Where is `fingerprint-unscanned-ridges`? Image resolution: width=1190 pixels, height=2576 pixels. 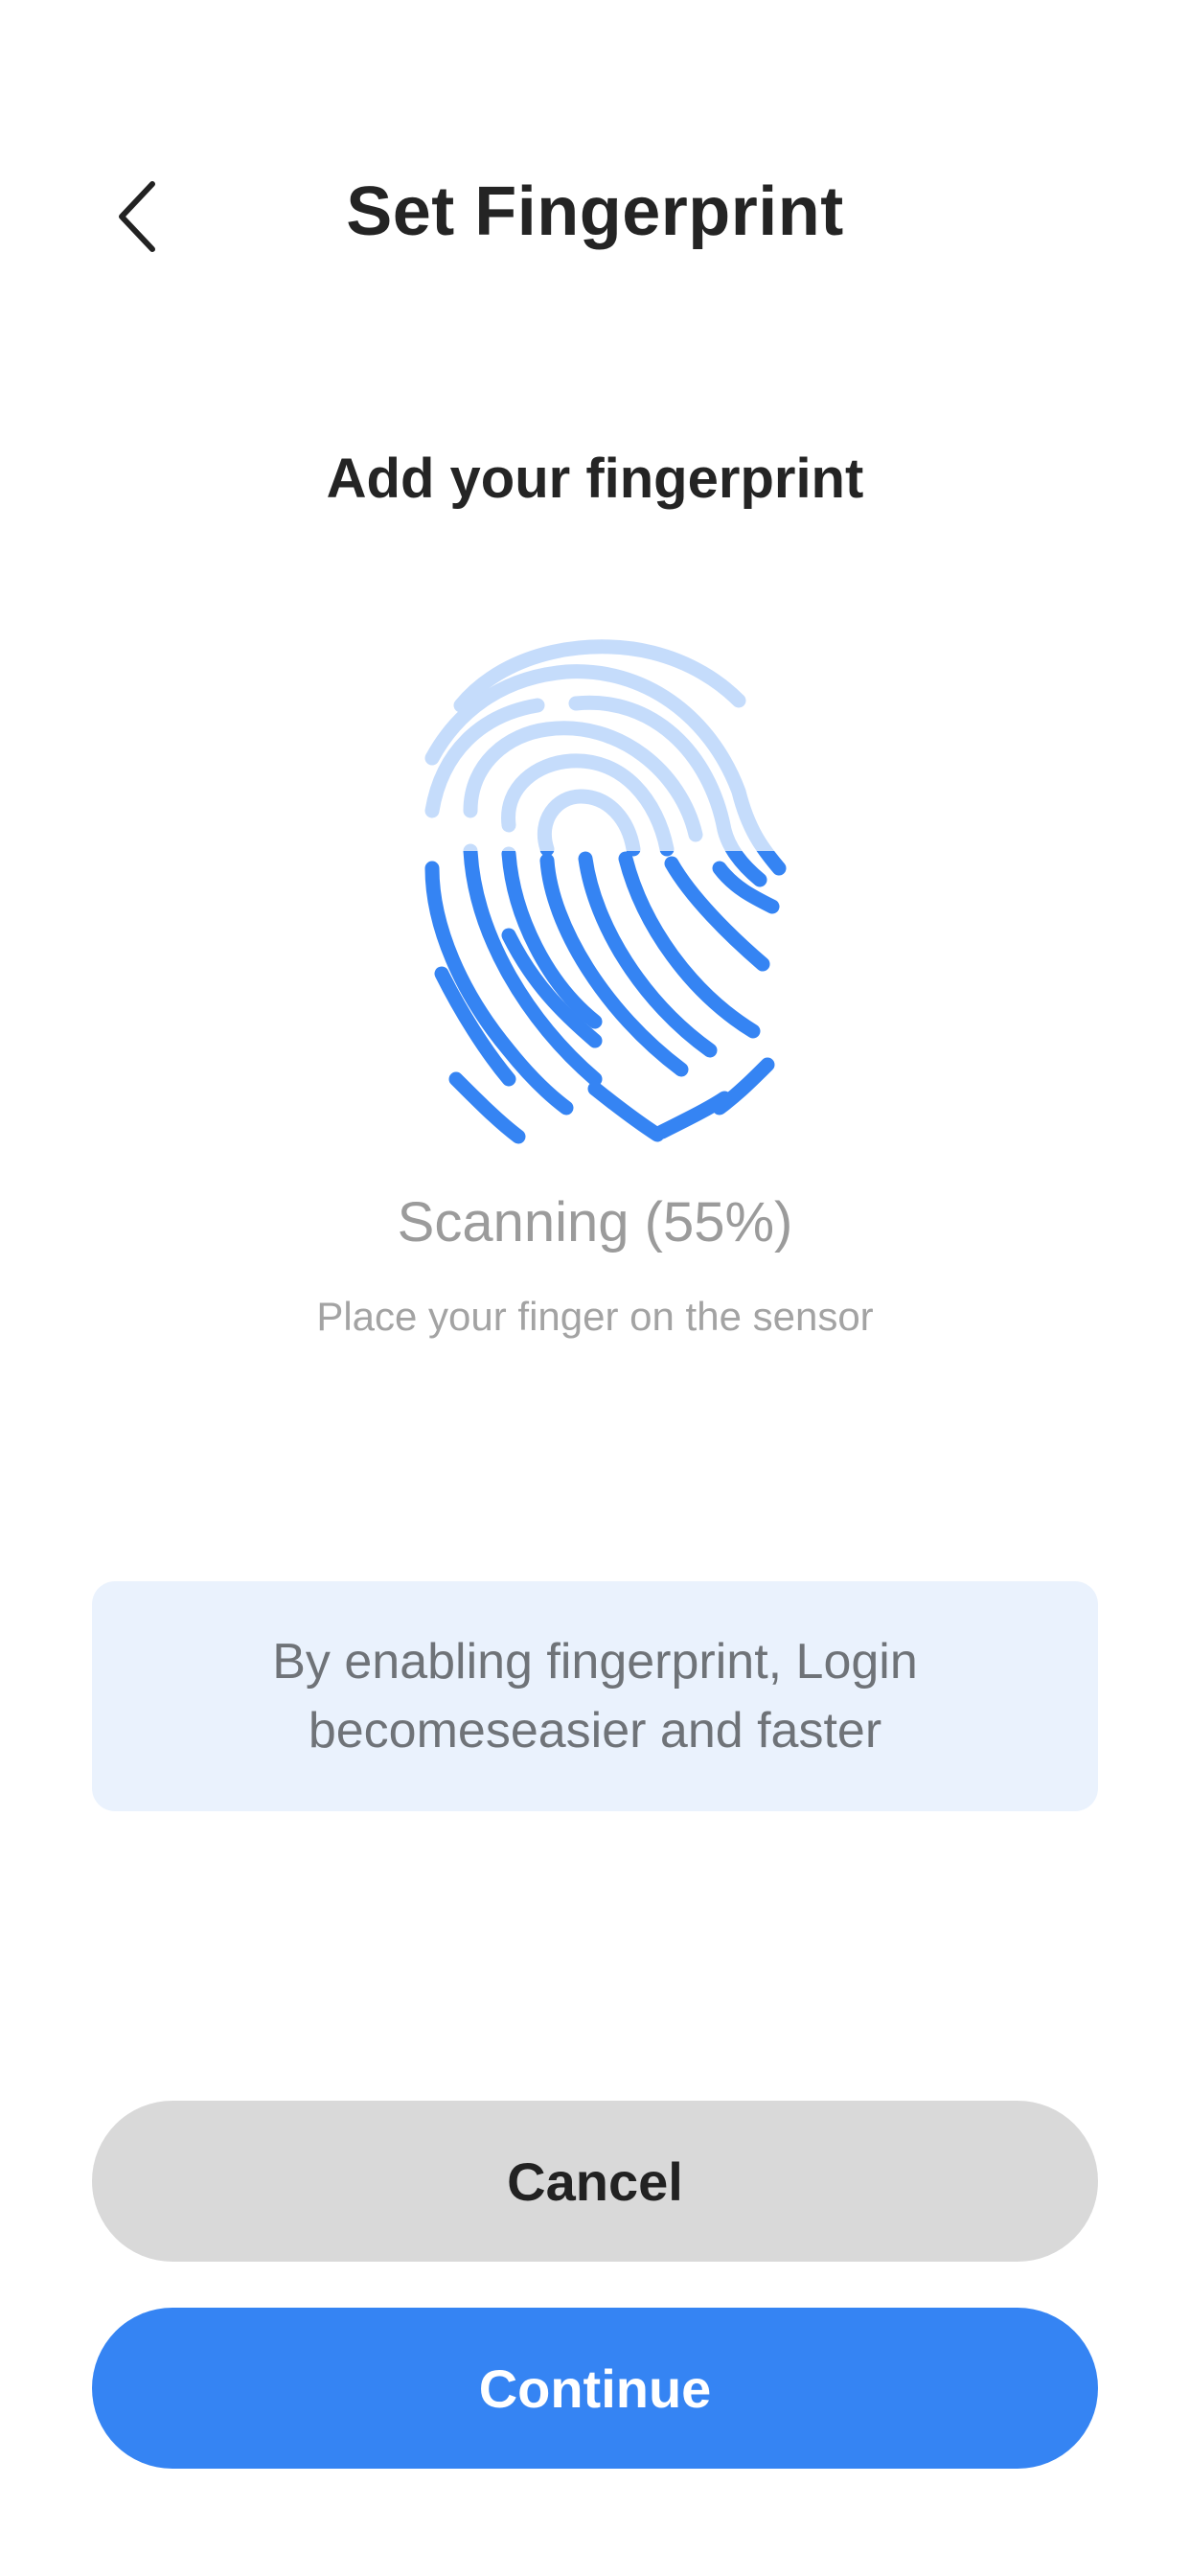
fingerprint-unscanned-ridges is located at coordinates (606, 892).